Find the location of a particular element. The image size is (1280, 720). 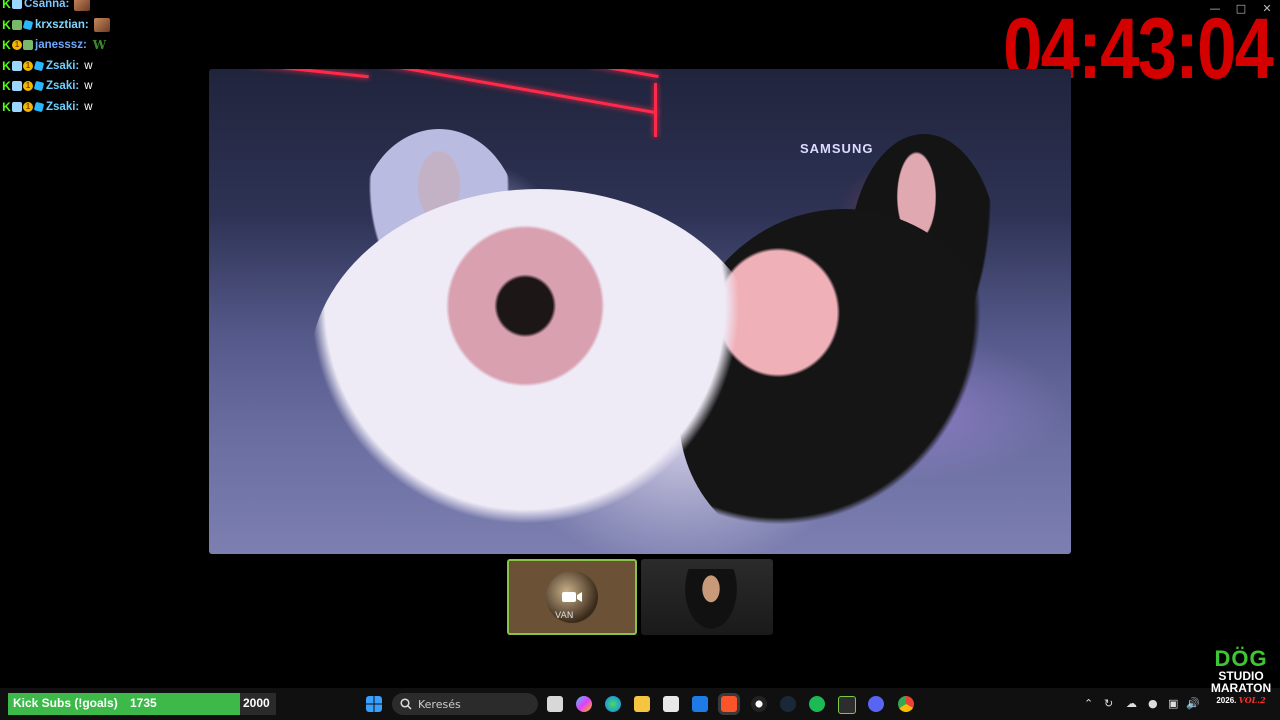

xbox-icon is located at coordinates (847, 705).